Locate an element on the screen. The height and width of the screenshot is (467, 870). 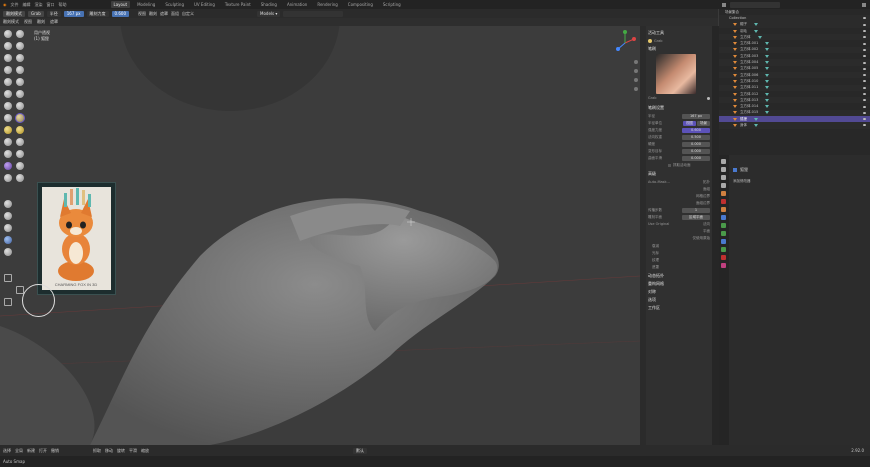
draw-sharp-tool-icon is located at coordinates (20, 34).